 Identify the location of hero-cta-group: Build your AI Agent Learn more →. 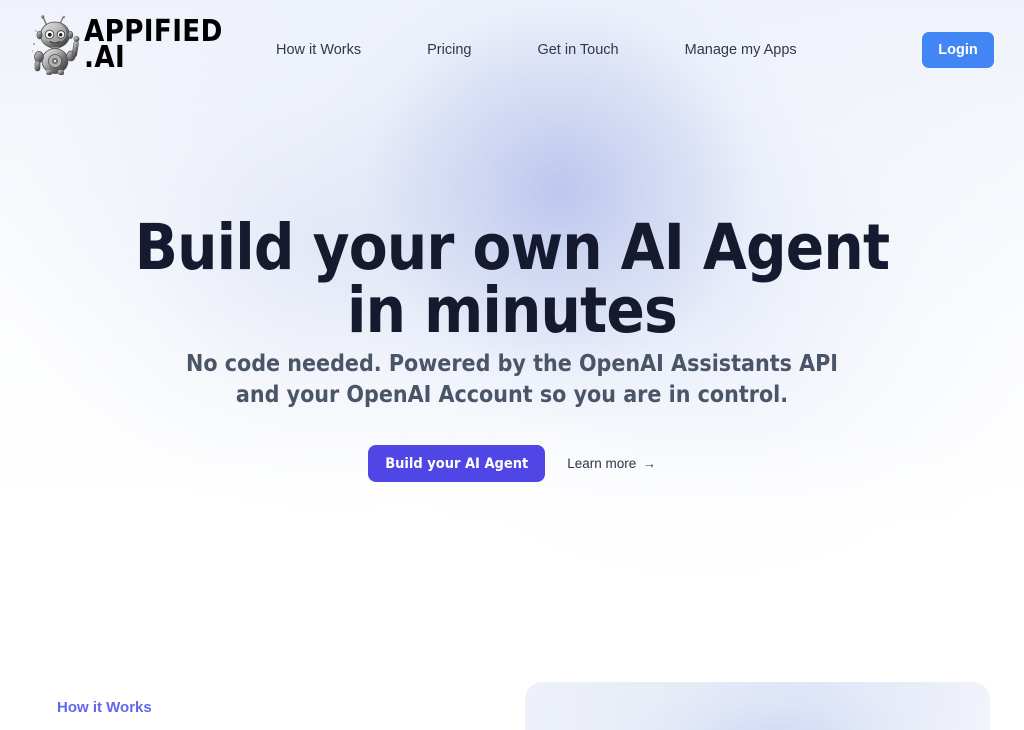
(512, 463).